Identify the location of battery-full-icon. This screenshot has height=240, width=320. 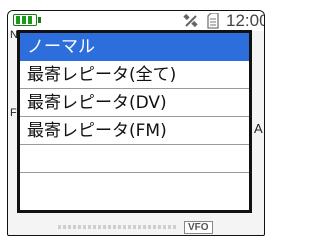
(27, 20).